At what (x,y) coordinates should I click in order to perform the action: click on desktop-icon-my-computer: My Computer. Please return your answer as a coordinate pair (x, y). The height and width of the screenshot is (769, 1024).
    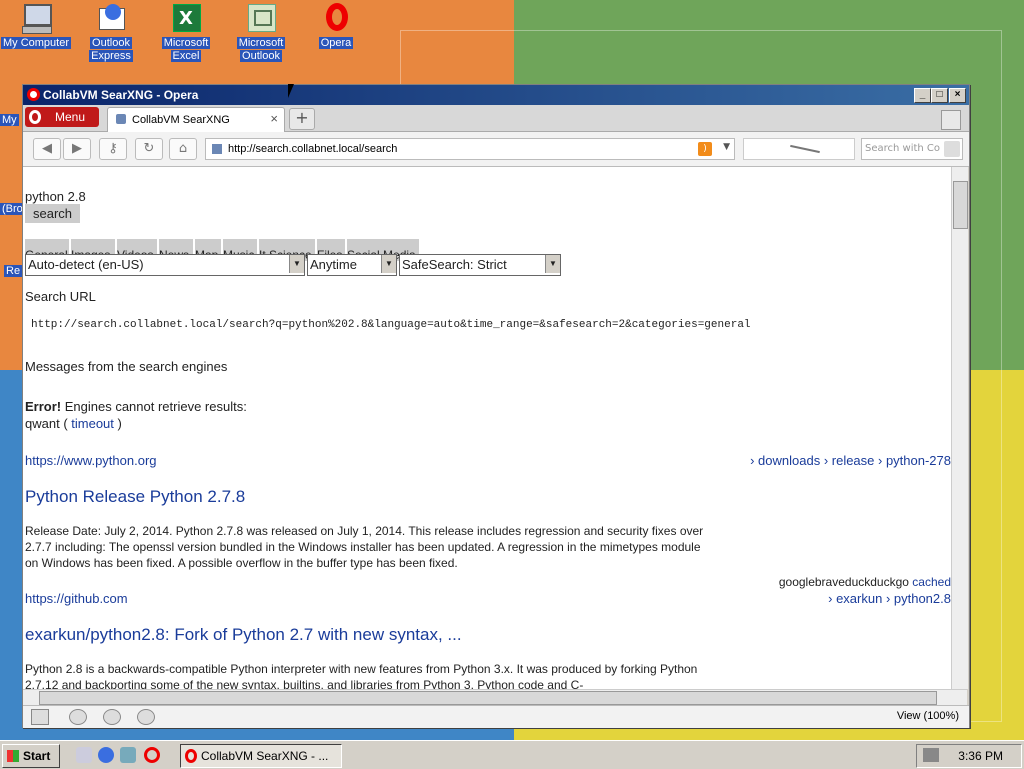
    Looking at the image, I should click on (36, 25).